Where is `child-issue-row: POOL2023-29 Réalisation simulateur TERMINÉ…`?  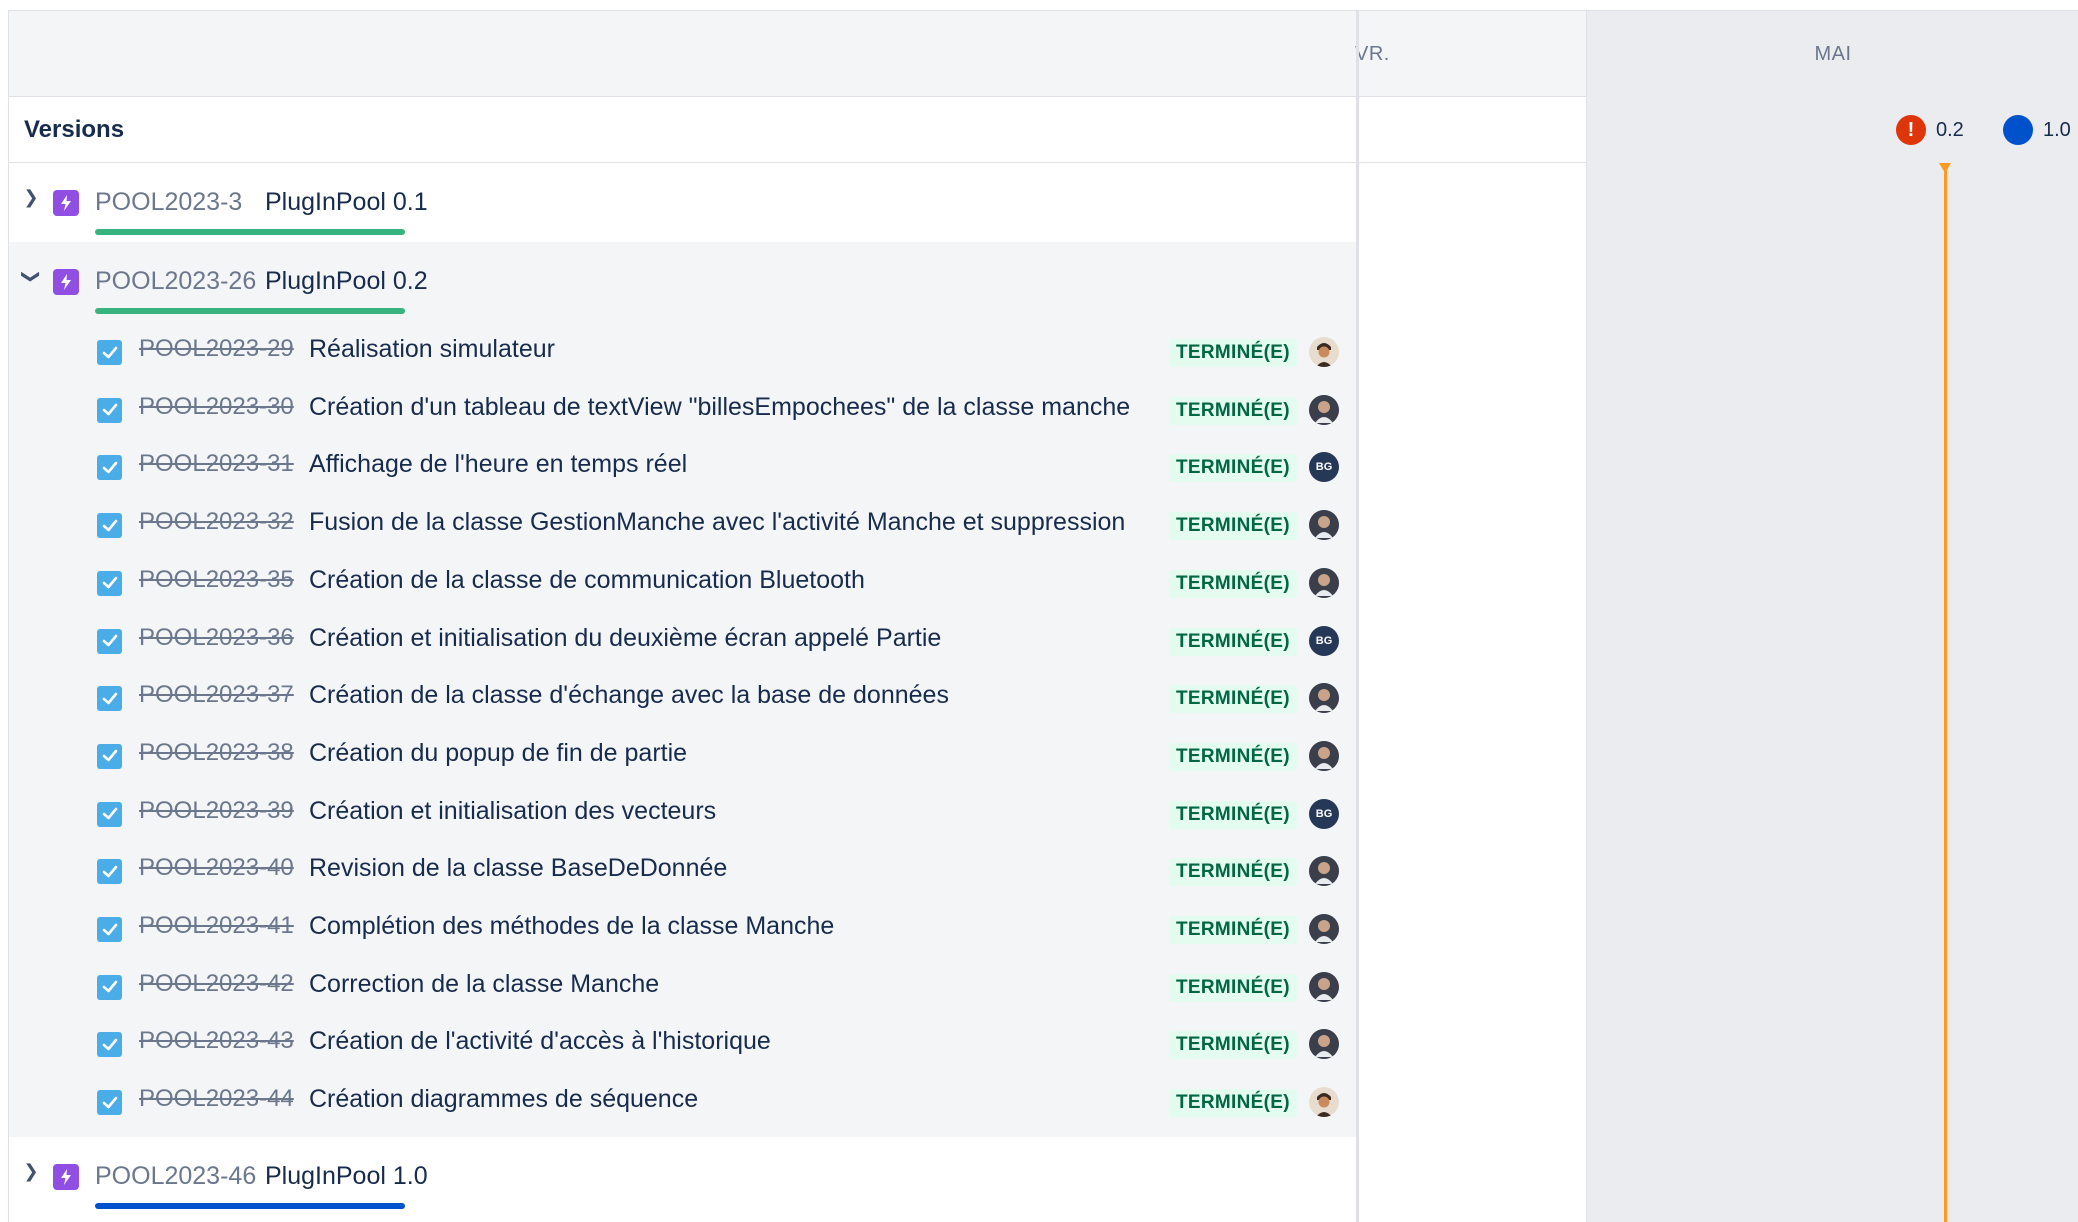 child-issue-row: POOL2023-29 Réalisation simulateur TERMINÉ… is located at coordinates (682, 350).